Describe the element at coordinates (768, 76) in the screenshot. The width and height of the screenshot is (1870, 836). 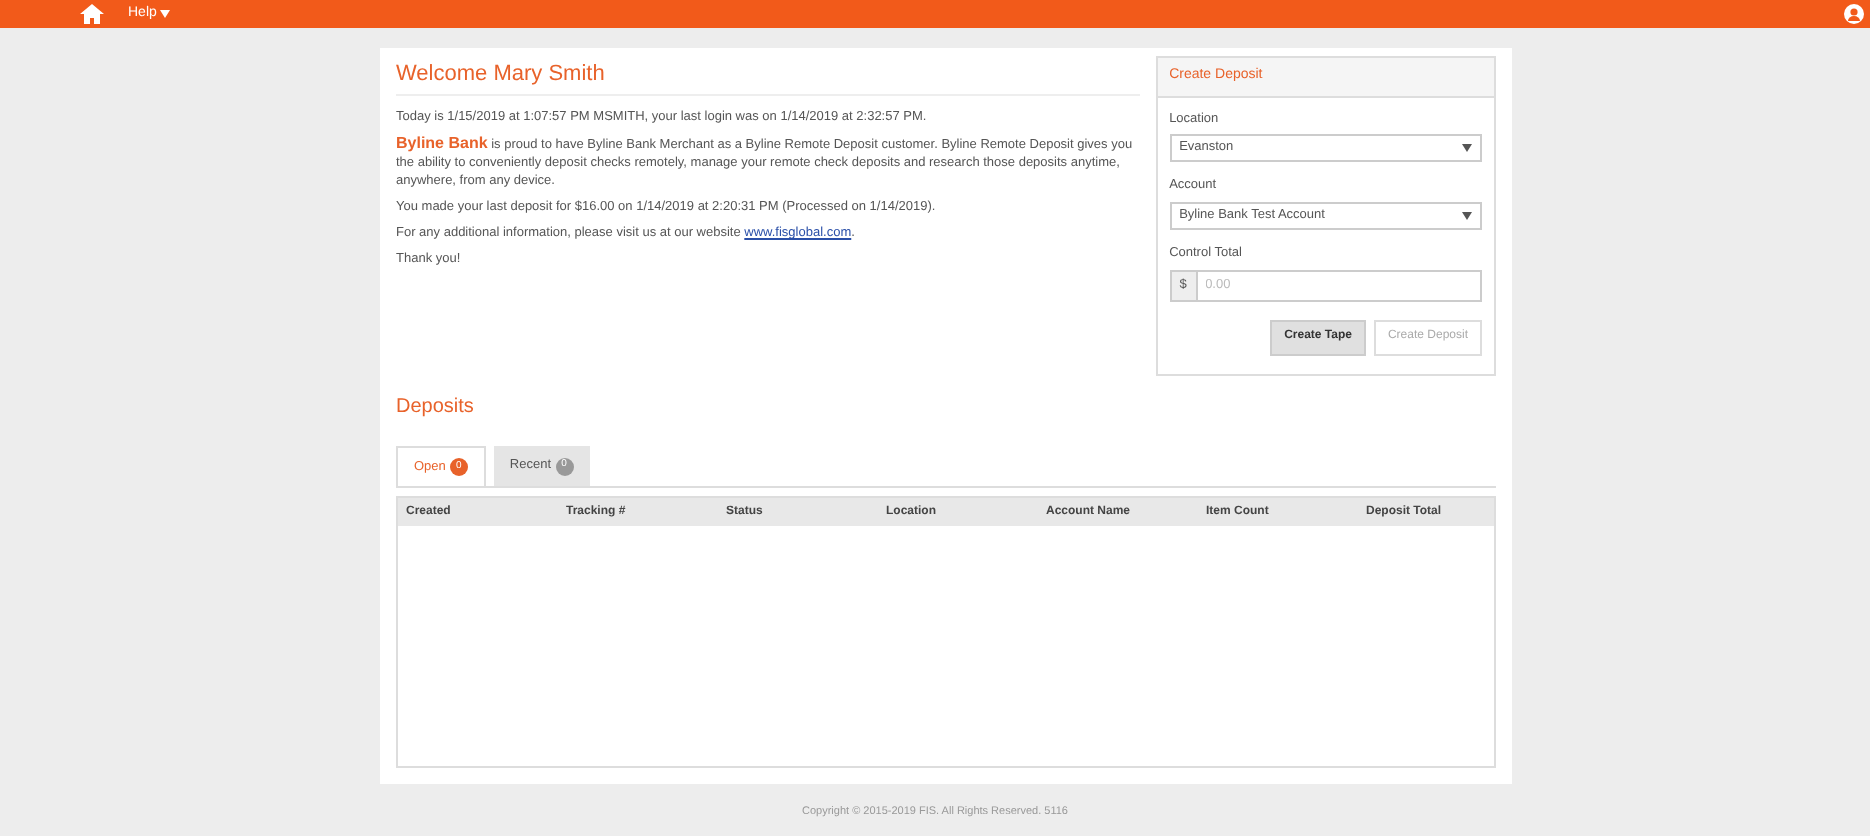
I see `welcome-title: Welcome Mary Smith` at that location.